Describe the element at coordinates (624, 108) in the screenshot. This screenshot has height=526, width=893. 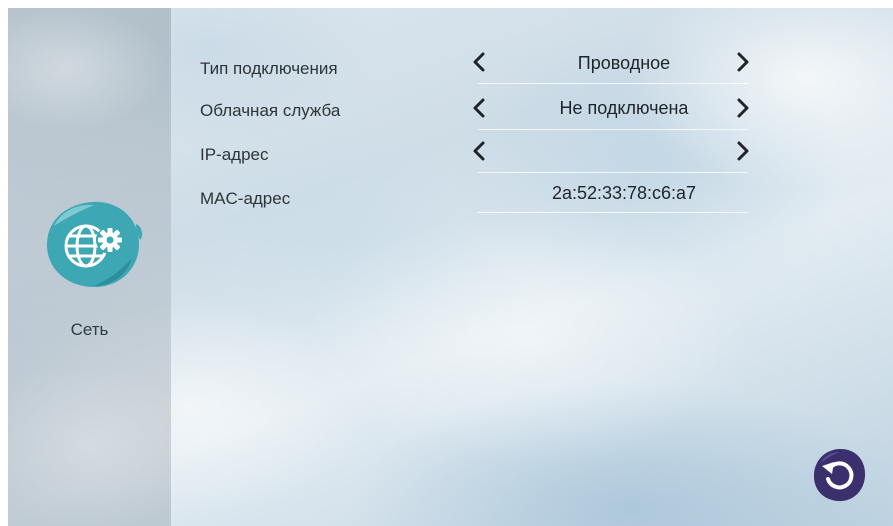
I see `cloud-service-value: Не подключена` at that location.